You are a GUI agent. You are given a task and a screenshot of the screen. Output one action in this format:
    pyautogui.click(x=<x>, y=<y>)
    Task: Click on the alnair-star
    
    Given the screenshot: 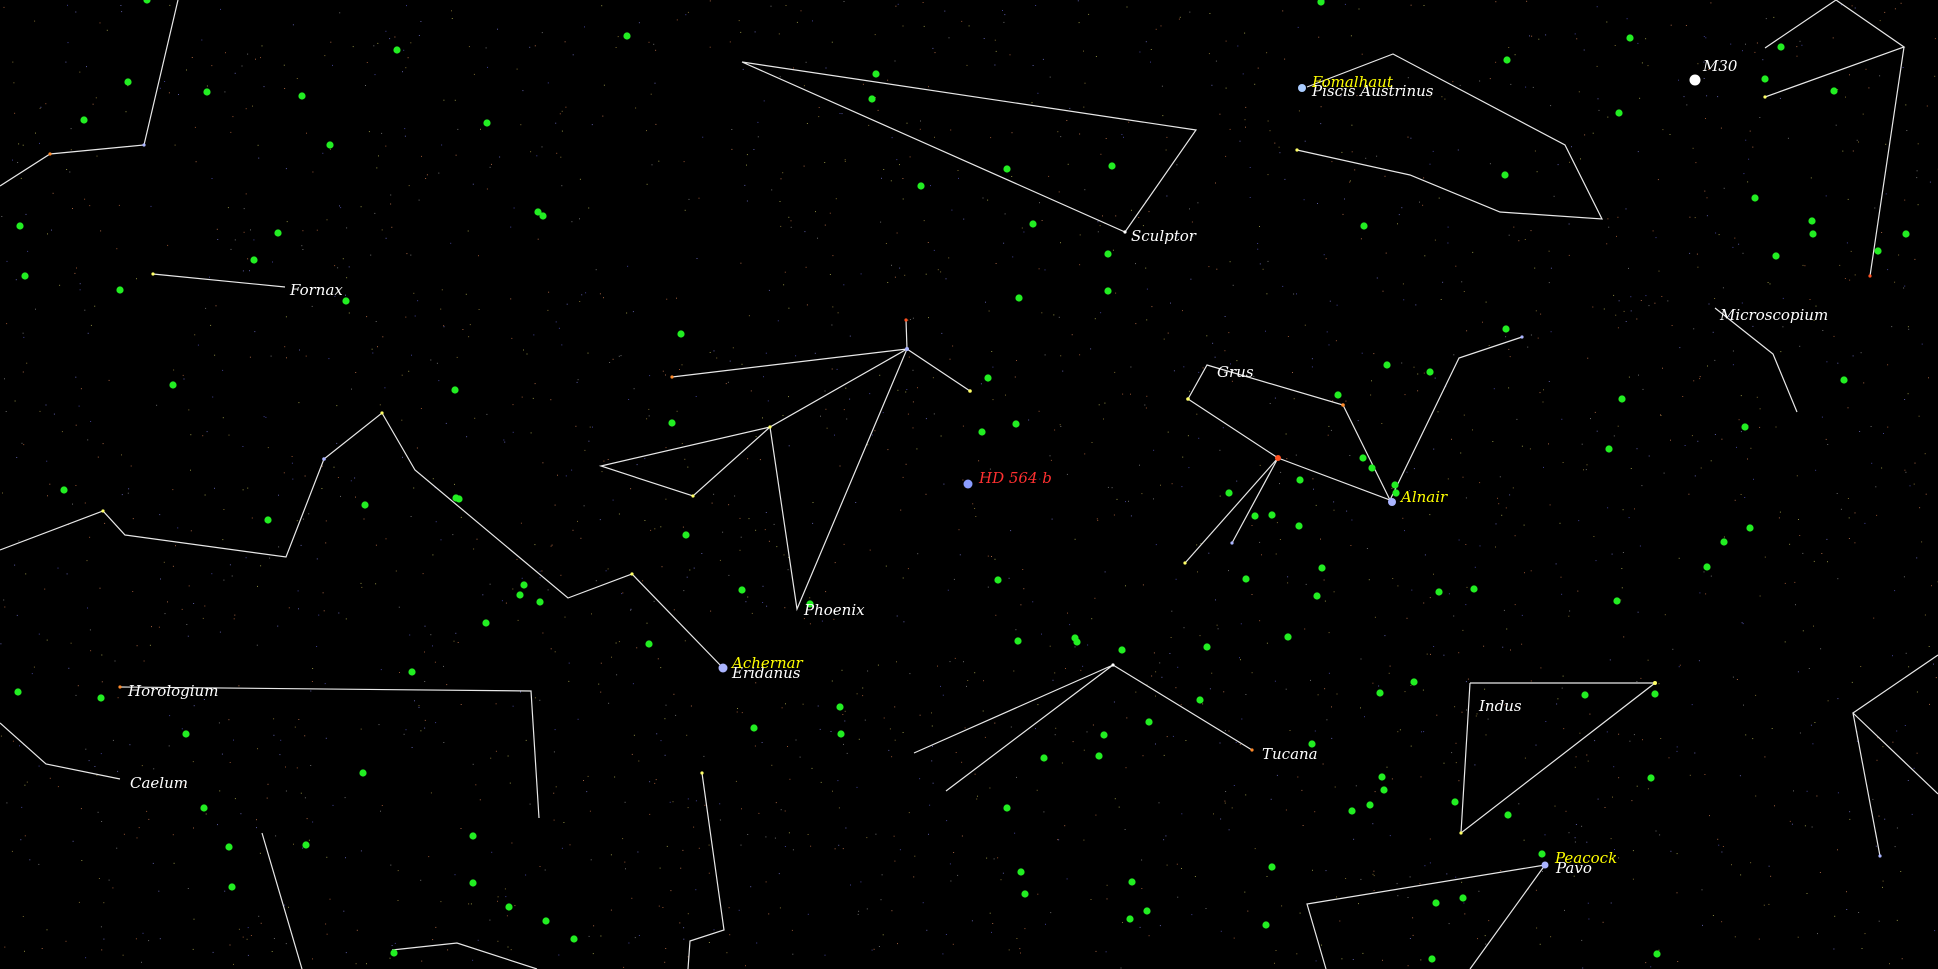 What is the action you would take?
    pyautogui.click(x=1392, y=502)
    